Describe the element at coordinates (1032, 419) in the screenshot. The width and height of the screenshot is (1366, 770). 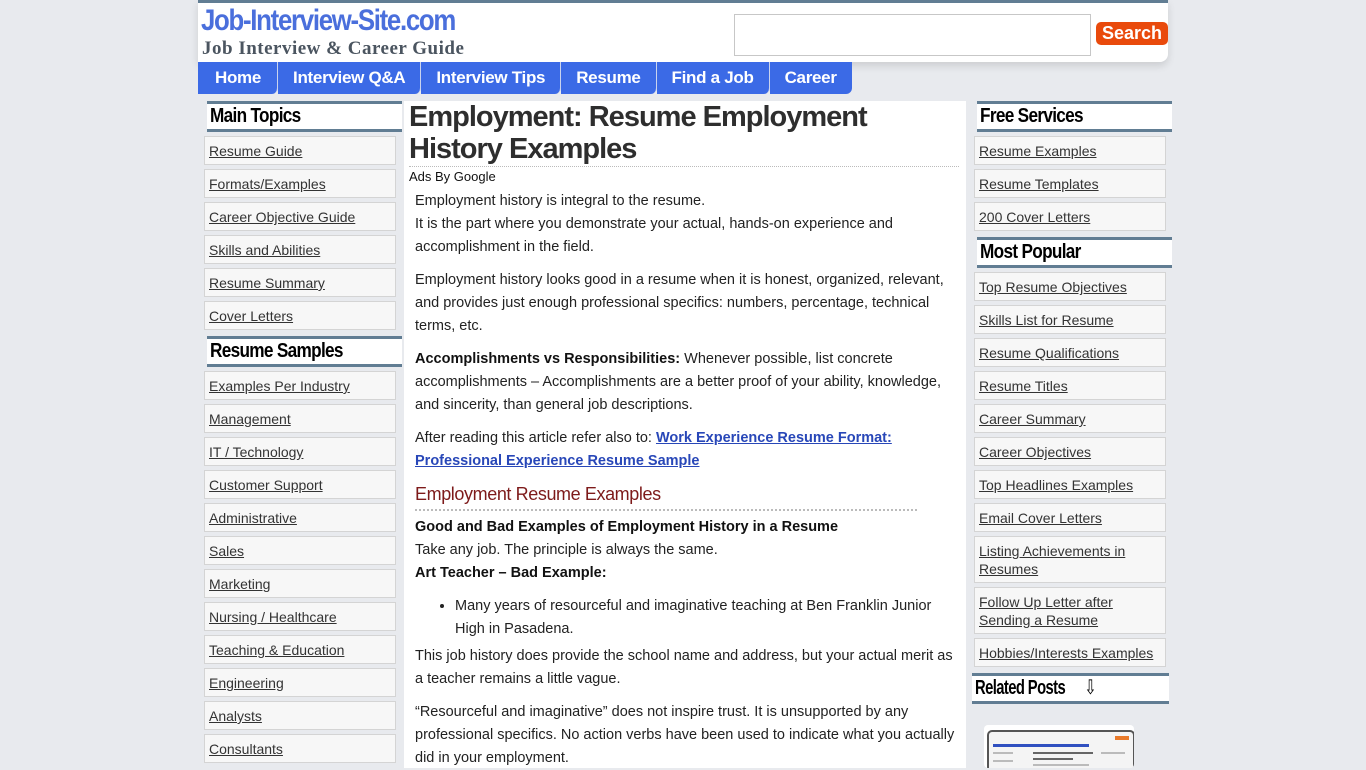
I see `sidebar-link-career-summary: Career Summary` at that location.